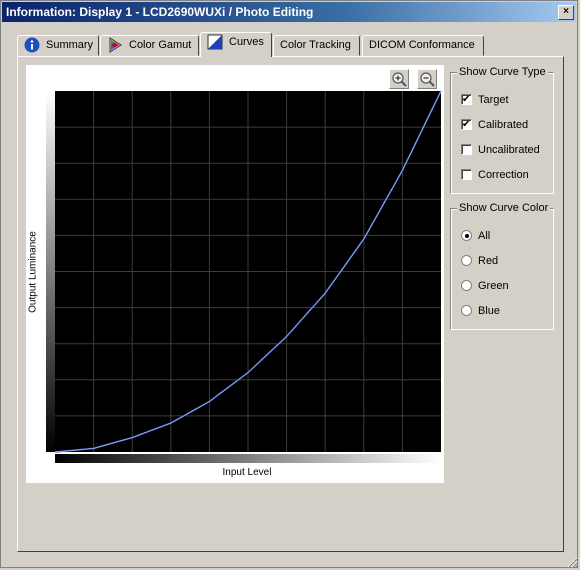  What do you see at coordinates (215, 42) in the screenshot?
I see `curves-icon` at bounding box center [215, 42].